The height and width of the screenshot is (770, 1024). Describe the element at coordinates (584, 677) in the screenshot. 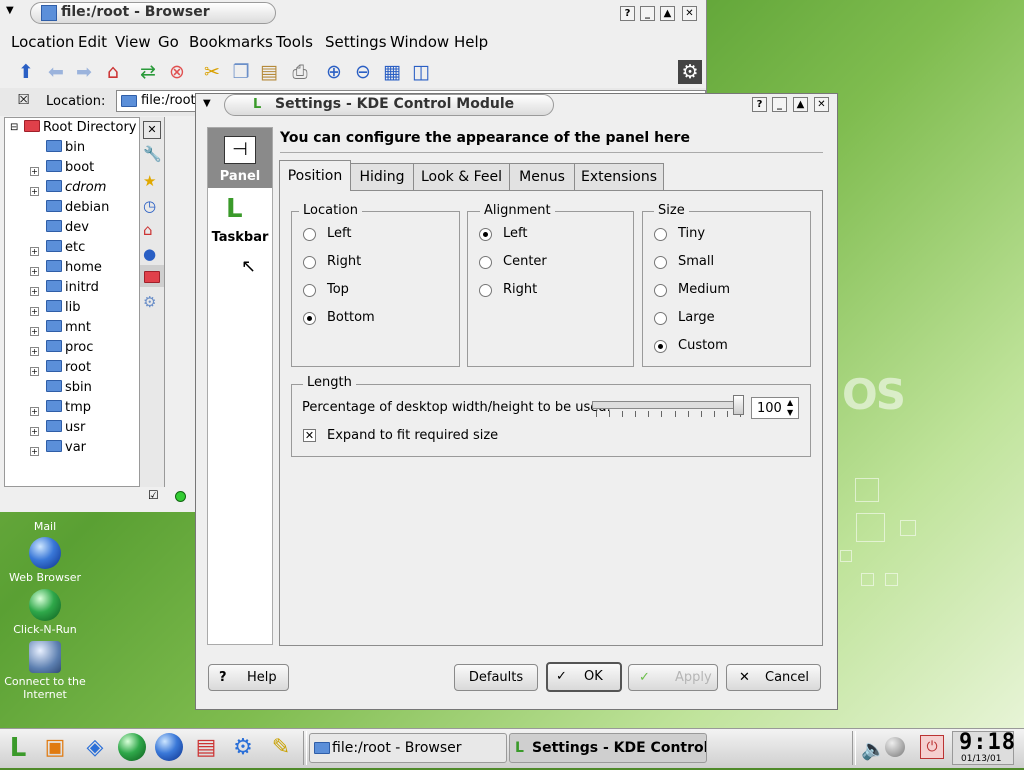

I see `ok-button: ✓ OK` at that location.